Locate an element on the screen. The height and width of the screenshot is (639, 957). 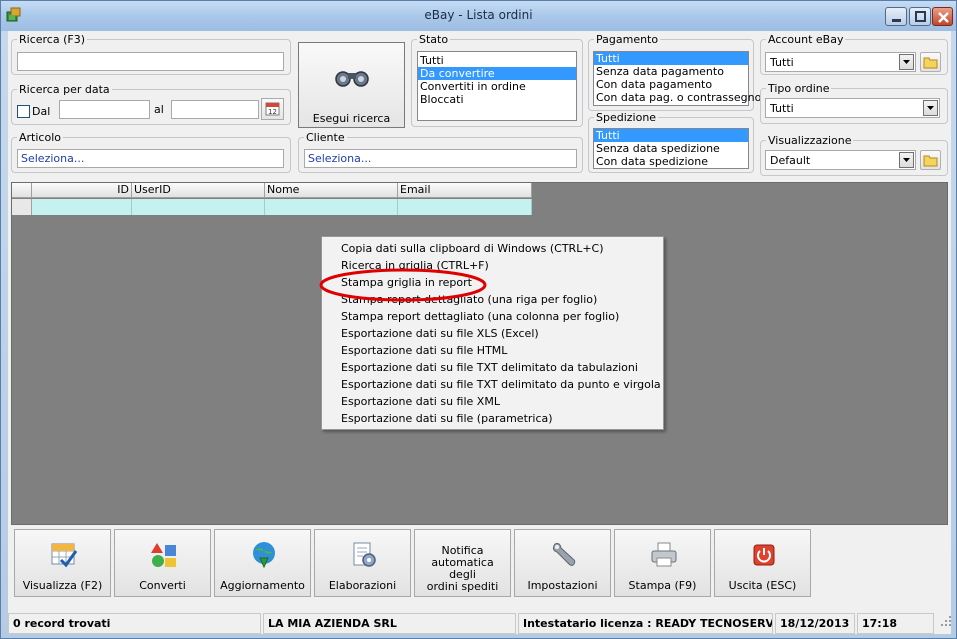
maximize-icon is located at coordinates (920, 16).